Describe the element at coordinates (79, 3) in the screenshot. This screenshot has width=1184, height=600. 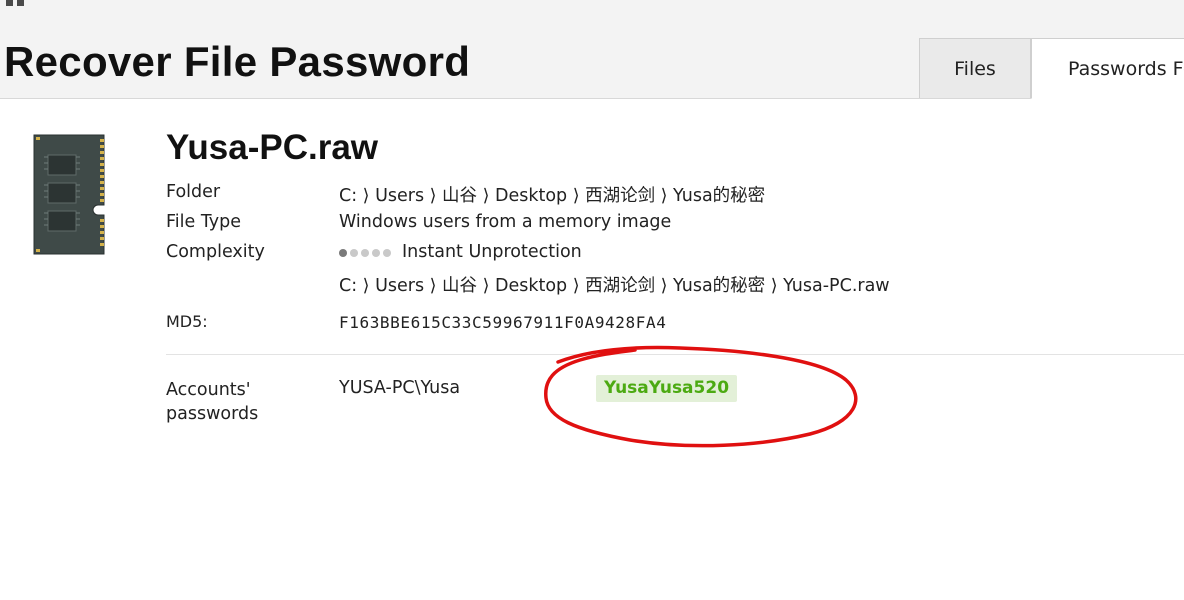
I see `back-arrow-icon` at that location.